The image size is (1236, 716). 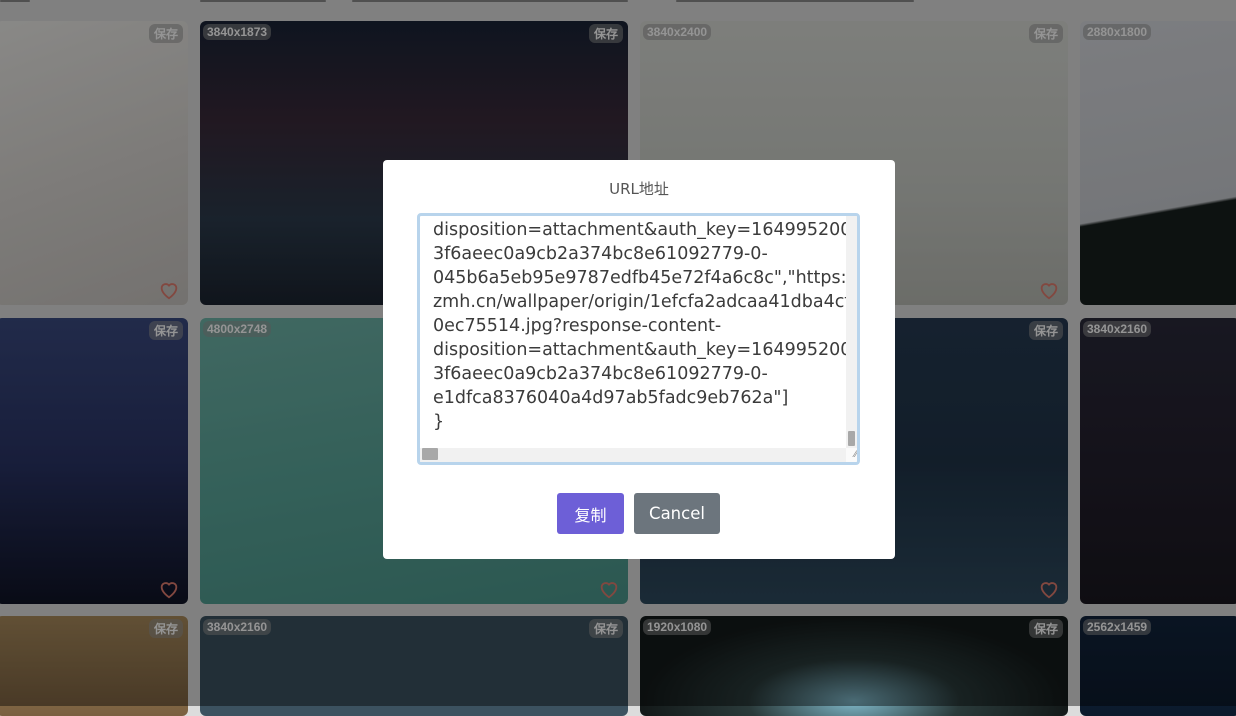 I want to click on cancel-button: Cancel, so click(x=677, y=513).